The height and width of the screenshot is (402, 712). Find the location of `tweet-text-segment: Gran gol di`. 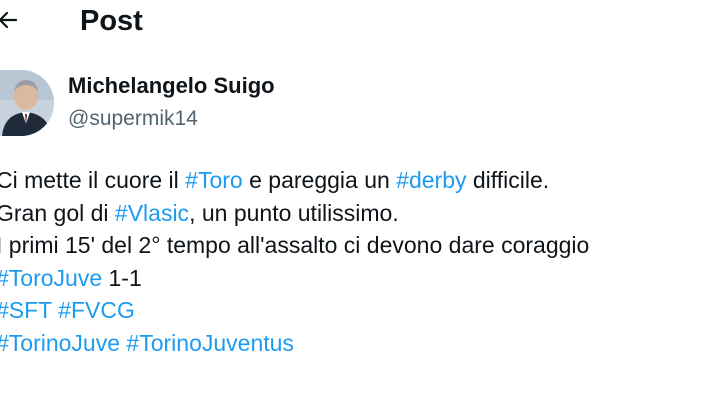

tweet-text-segment: Gran gol di is located at coordinates (57, 212).